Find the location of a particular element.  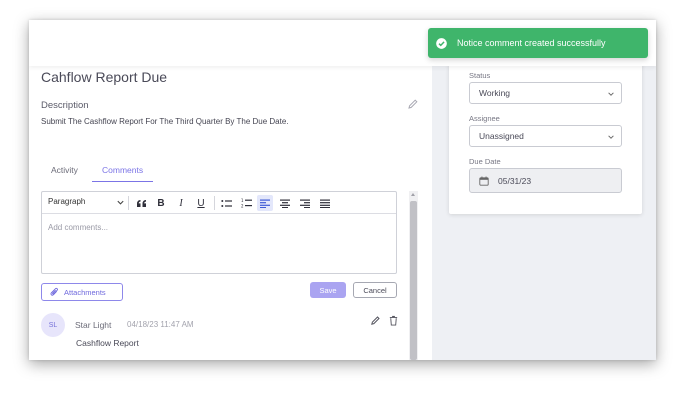

svg-text: 1 is located at coordinates (242, 200).